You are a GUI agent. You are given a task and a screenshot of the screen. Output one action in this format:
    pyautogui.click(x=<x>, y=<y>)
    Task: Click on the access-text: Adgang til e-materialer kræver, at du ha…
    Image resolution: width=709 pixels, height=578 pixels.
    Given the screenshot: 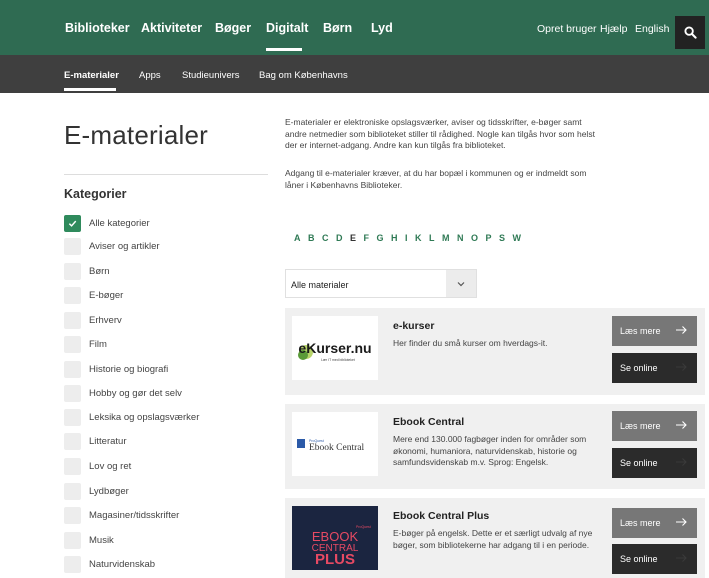 What is the action you would take?
    pyautogui.click(x=436, y=179)
    